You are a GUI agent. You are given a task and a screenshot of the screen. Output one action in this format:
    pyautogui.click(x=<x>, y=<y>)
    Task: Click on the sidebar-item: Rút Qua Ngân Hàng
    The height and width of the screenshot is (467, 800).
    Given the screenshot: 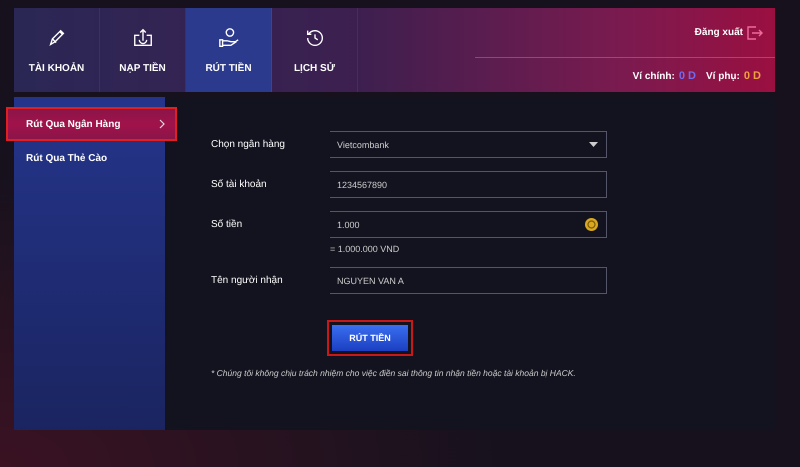 What is the action you would take?
    pyautogui.click(x=91, y=124)
    